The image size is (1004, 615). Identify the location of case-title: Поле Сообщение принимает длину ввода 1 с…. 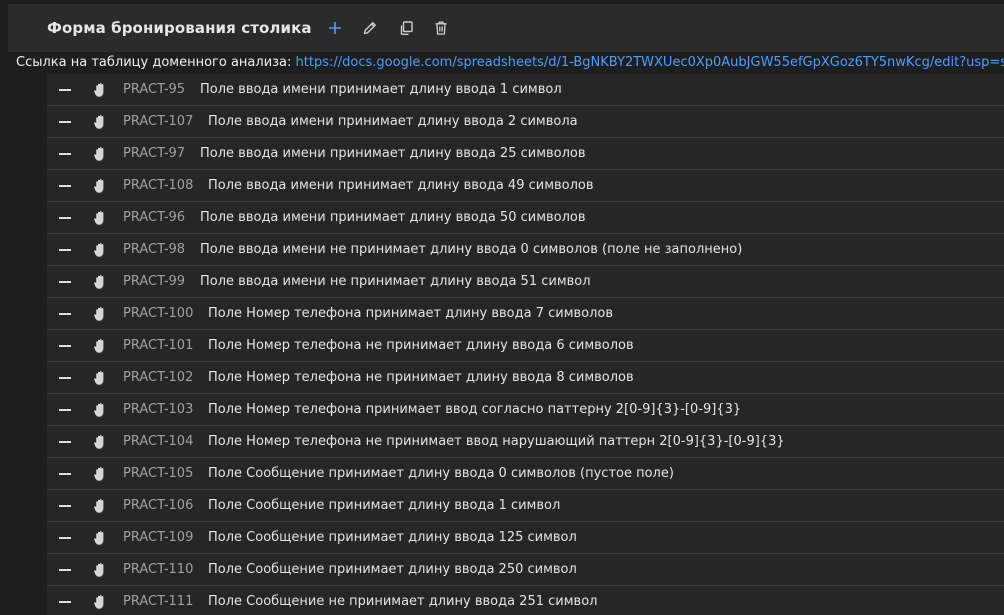
(384, 505).